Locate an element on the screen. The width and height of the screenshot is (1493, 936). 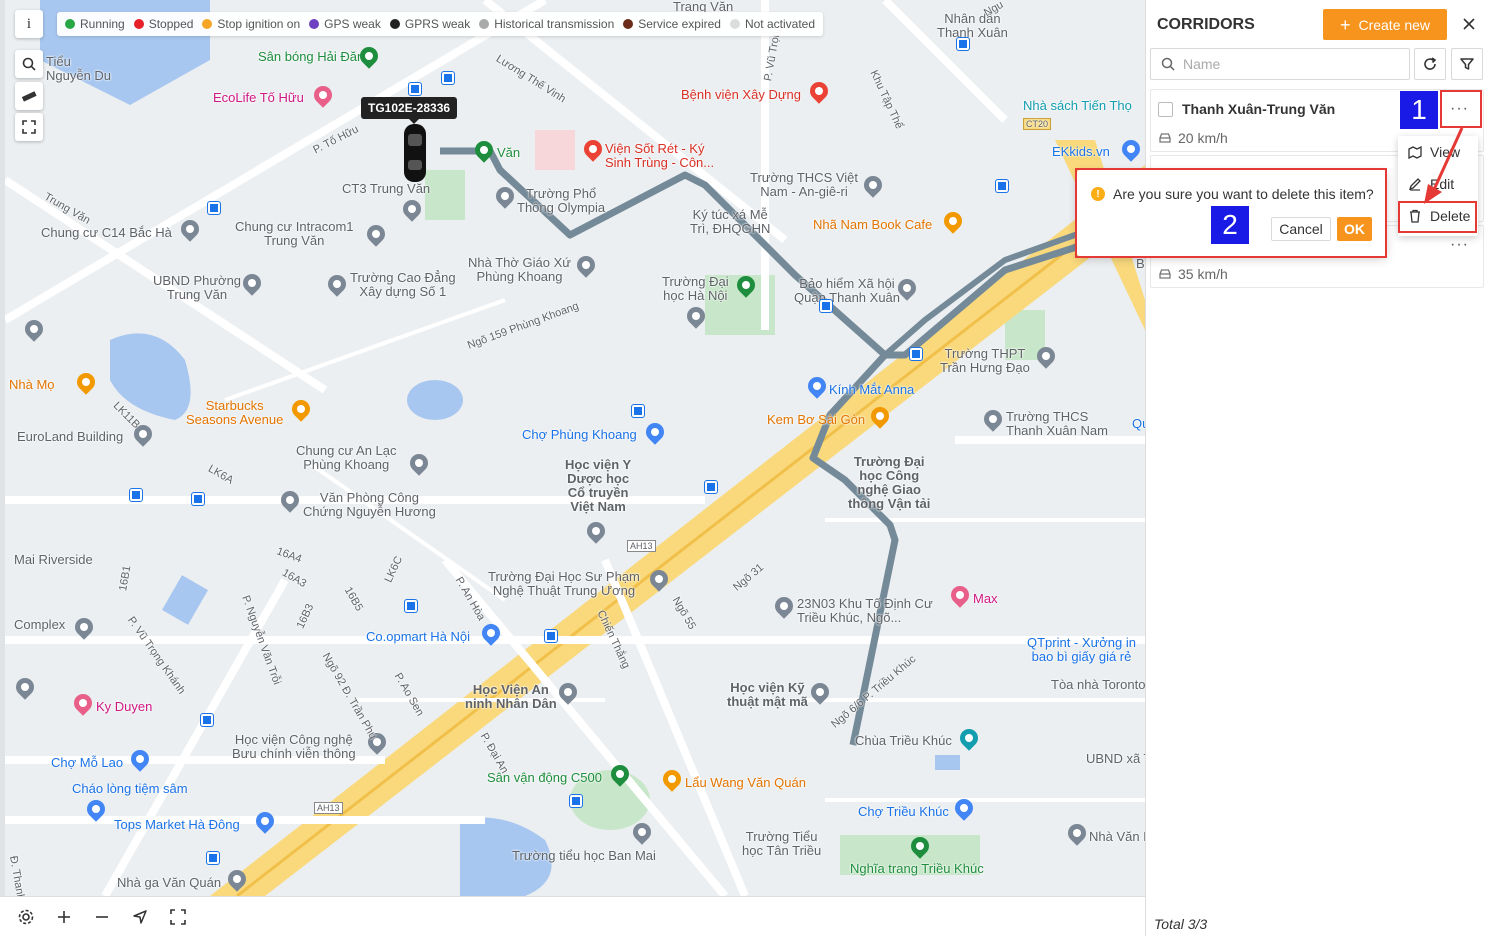
zoom-out-button is located at coordinates (102, 917).